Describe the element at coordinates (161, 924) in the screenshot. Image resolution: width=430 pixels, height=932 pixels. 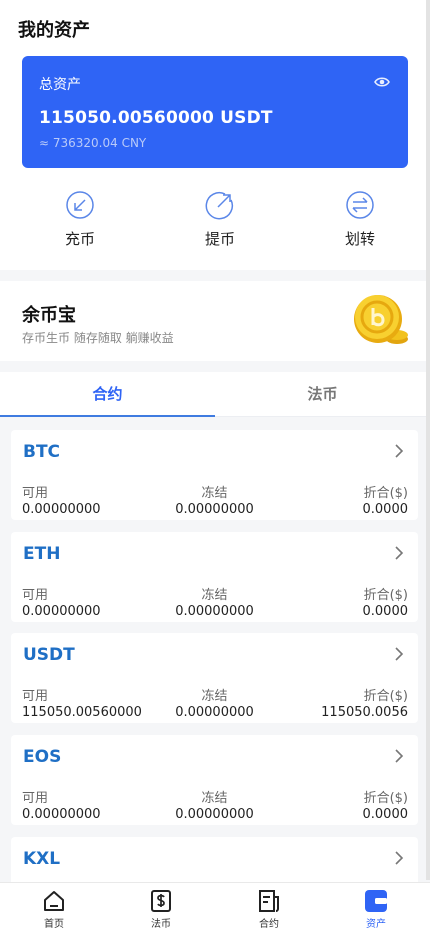
I see `nav-fiat-label: 法币` at that location.